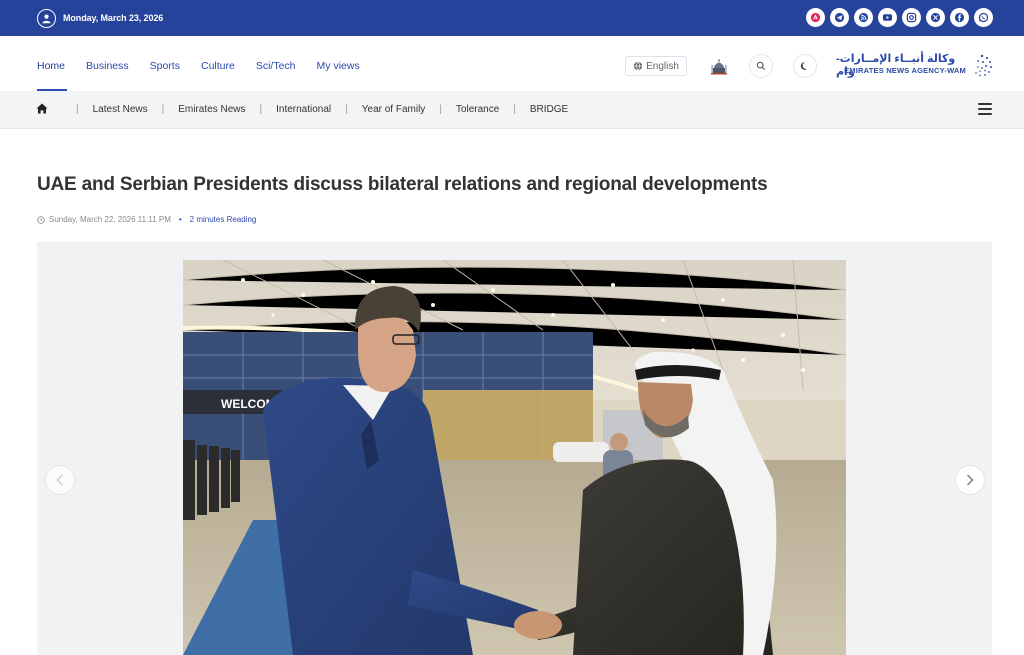  I want to click on logo-english-text: EMIRATES NEWS AGENCY-WAM, so click(905, 70).